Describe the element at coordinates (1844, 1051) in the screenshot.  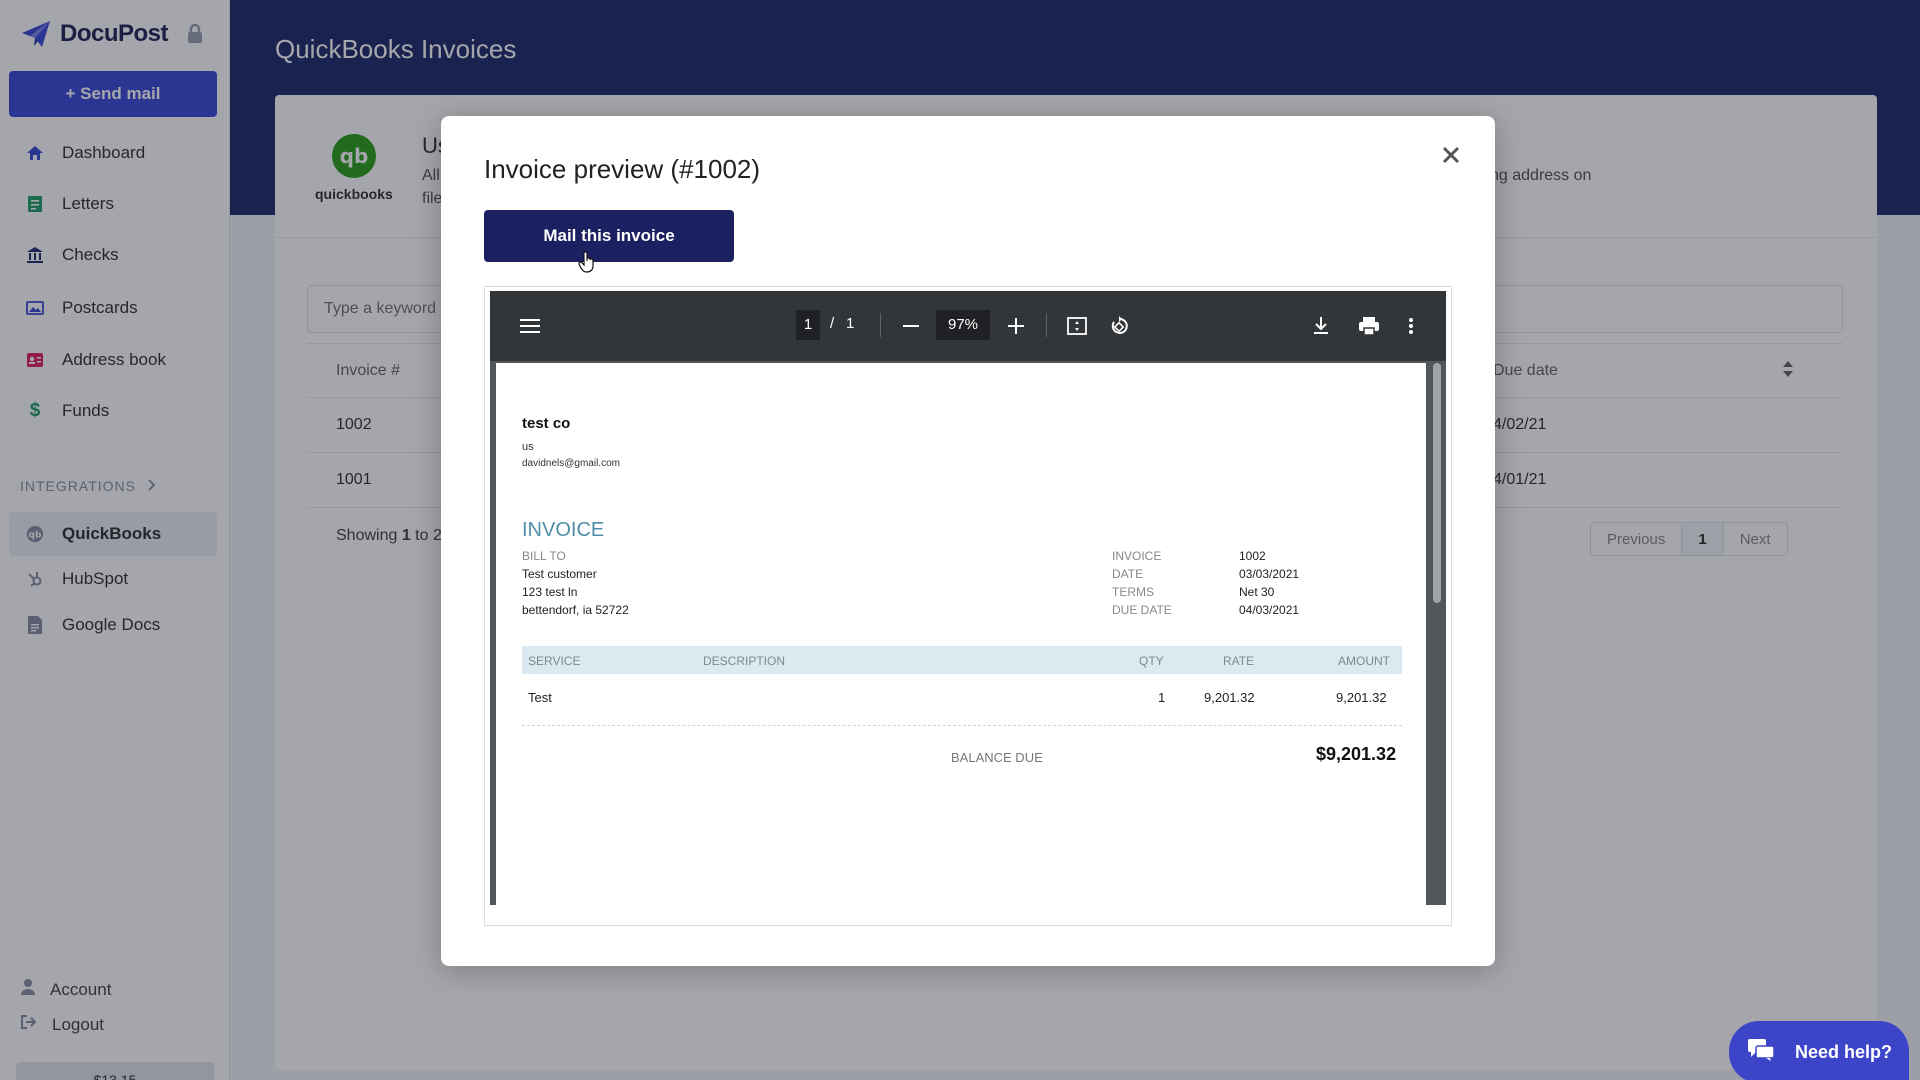
I see `need-help-label: Need help?` at that location.